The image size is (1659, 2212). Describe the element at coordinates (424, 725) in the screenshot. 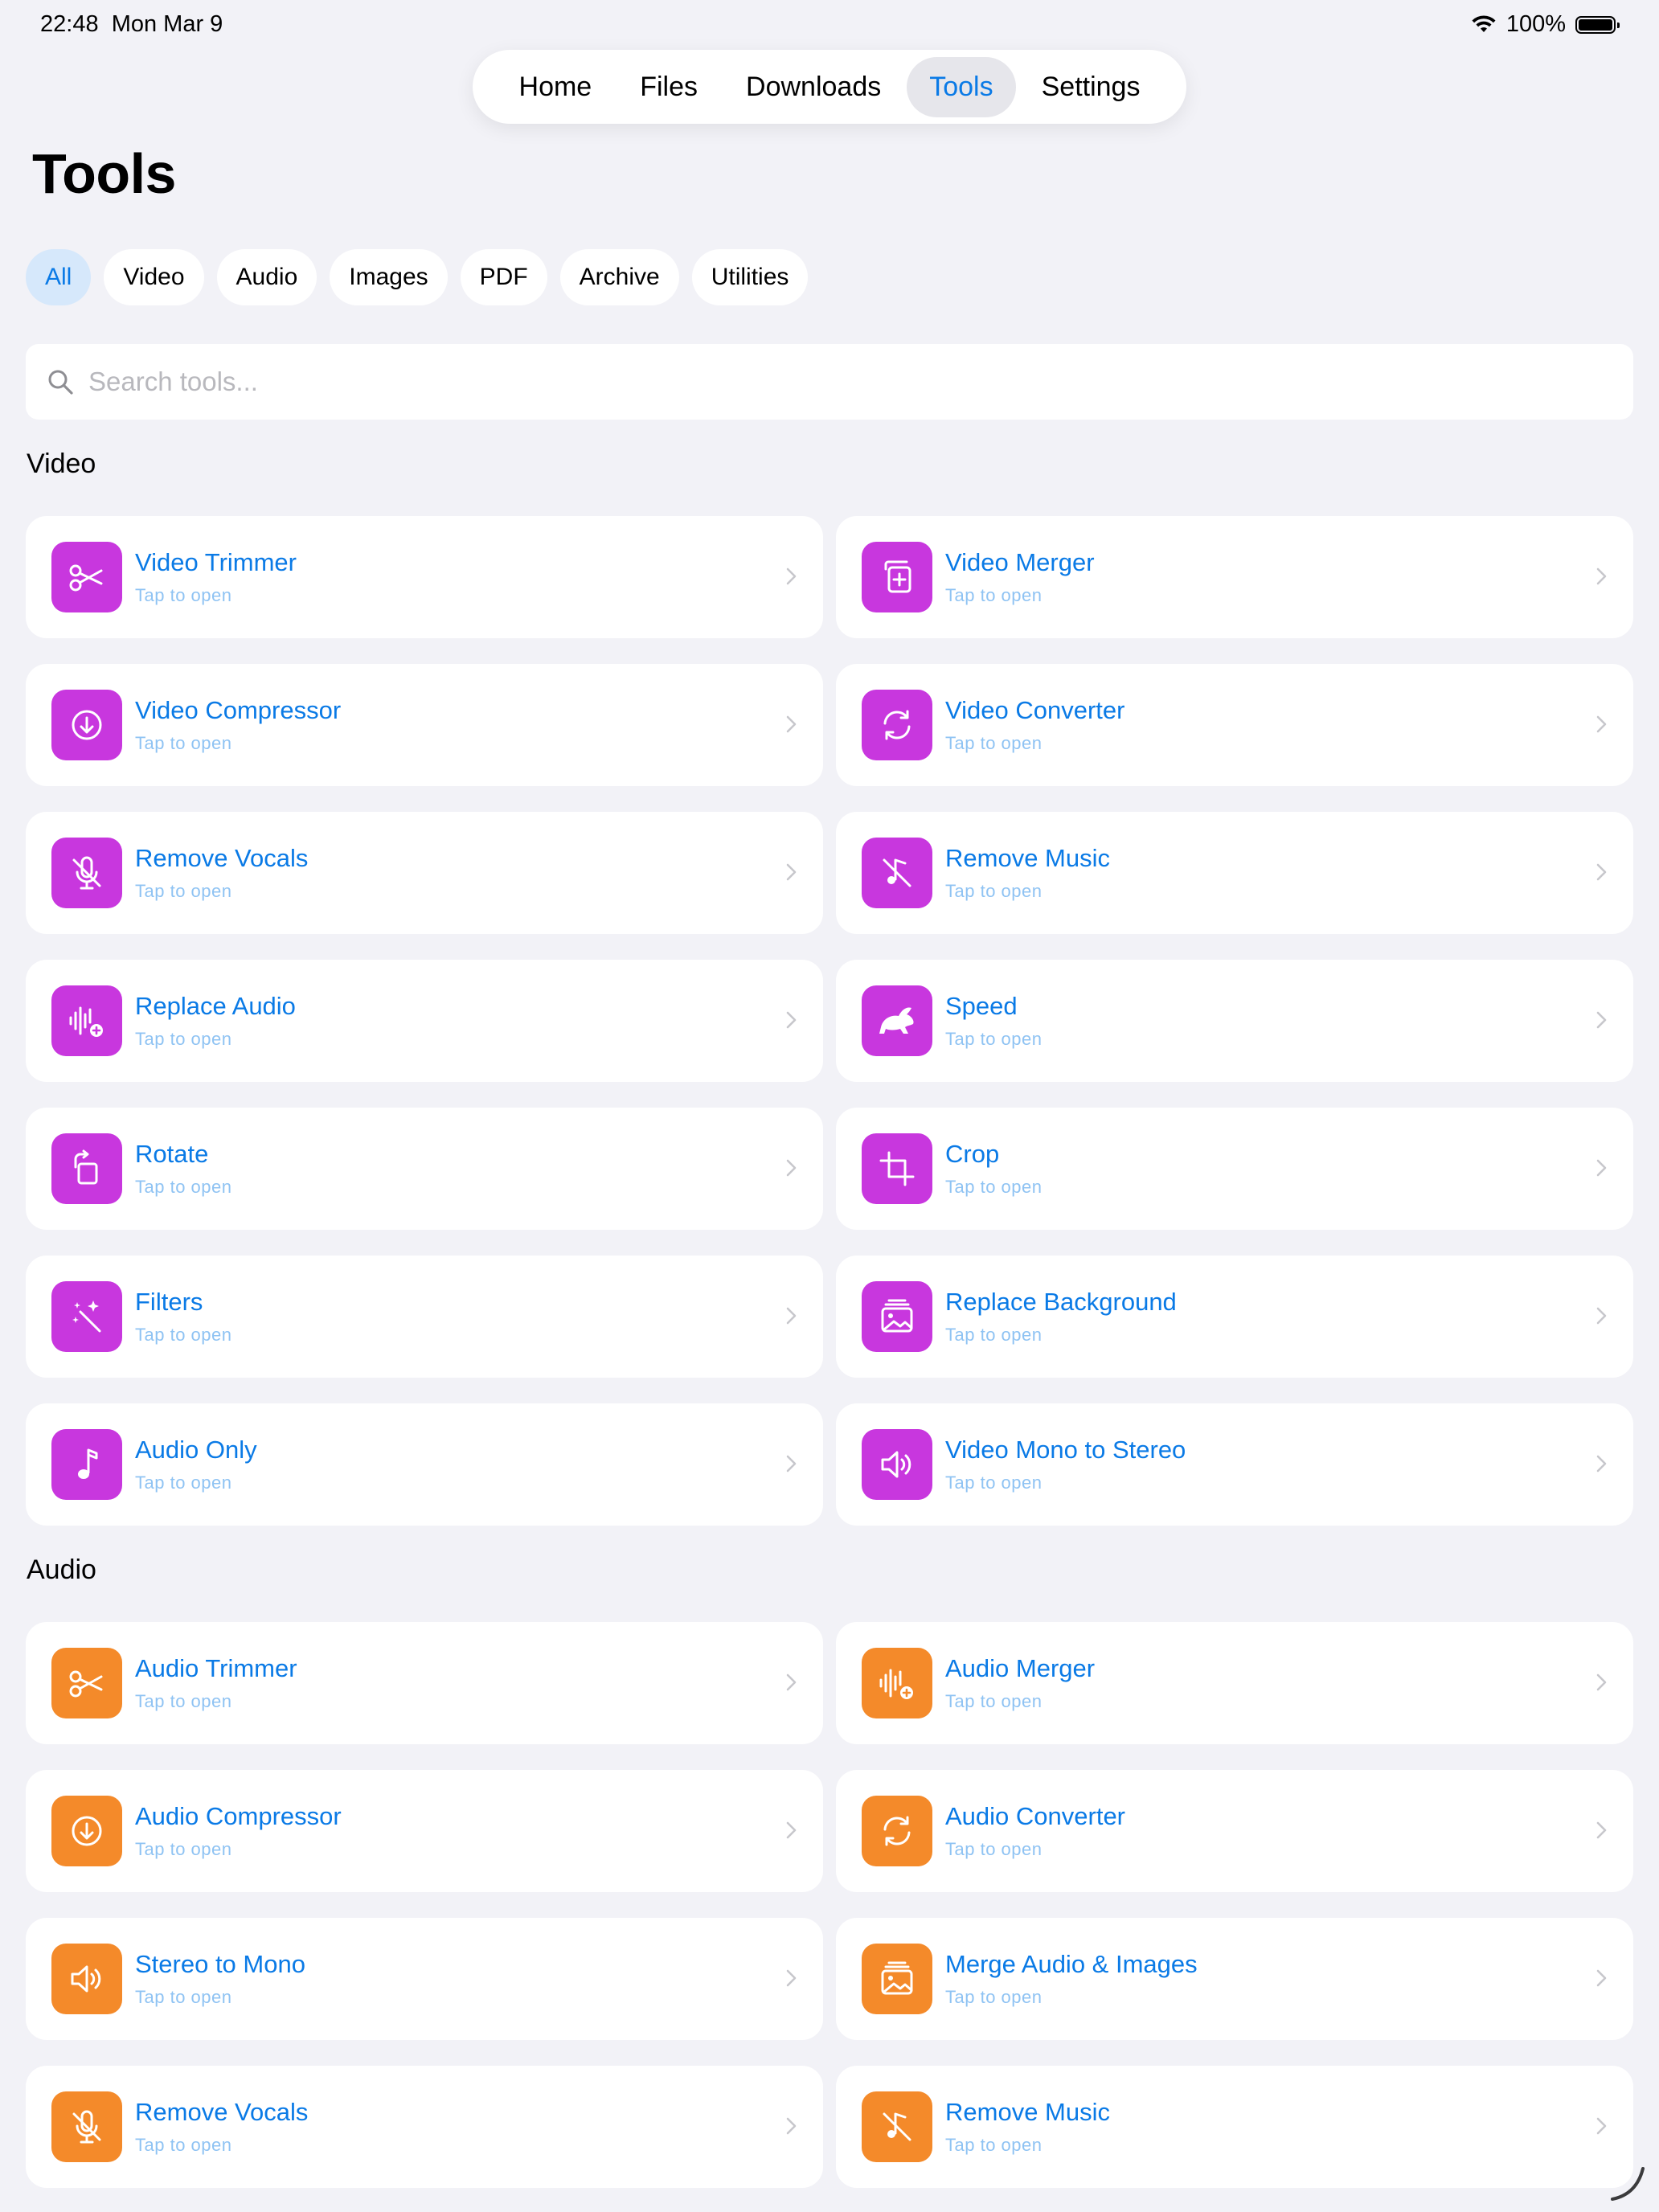

I see `tool-card-video-compressor: Video Compressor Tap to open` at that location.